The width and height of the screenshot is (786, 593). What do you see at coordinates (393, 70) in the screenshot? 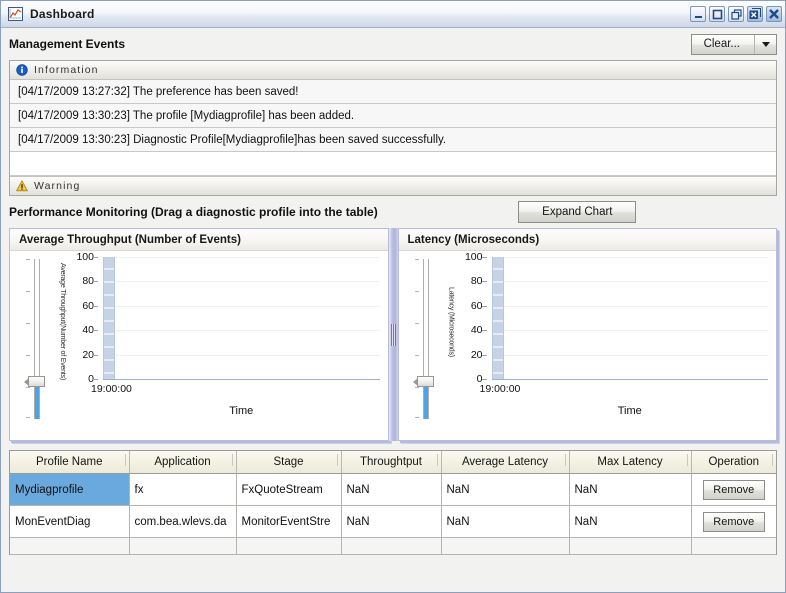
I see `information-group-header: Information` at bounding box center [393, 70].